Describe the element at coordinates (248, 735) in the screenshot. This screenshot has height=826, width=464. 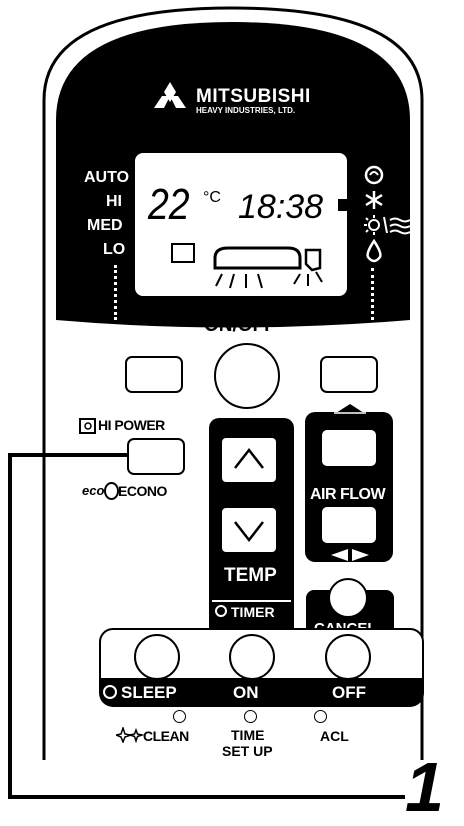
I see `time-label: TIME` at that location.